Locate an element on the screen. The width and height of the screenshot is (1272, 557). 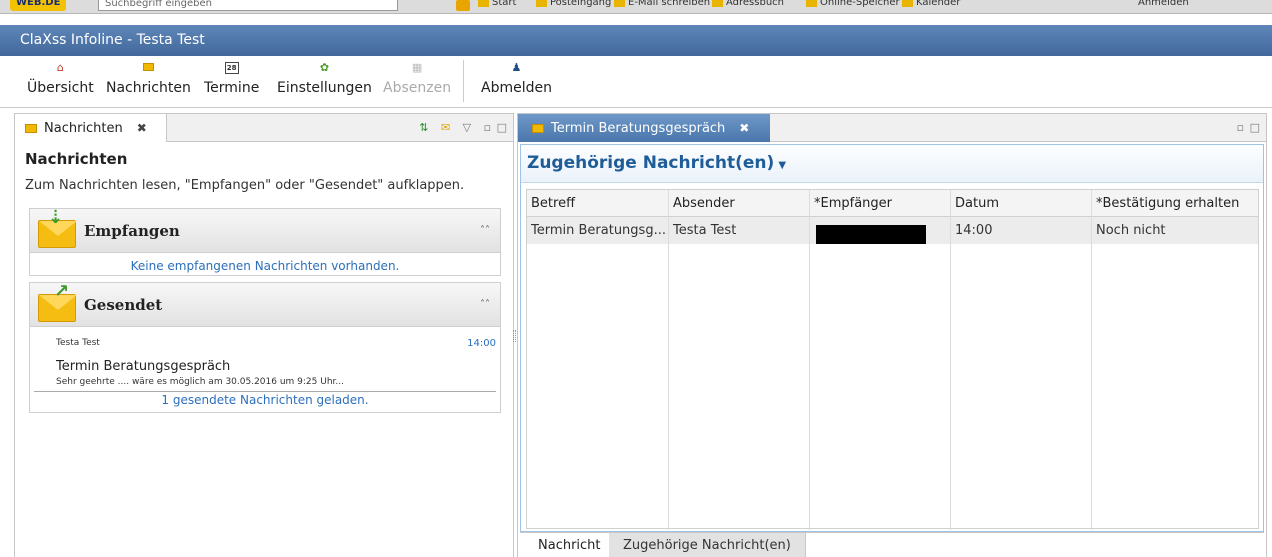
panel-splitter is located at coordinates (514, 336).